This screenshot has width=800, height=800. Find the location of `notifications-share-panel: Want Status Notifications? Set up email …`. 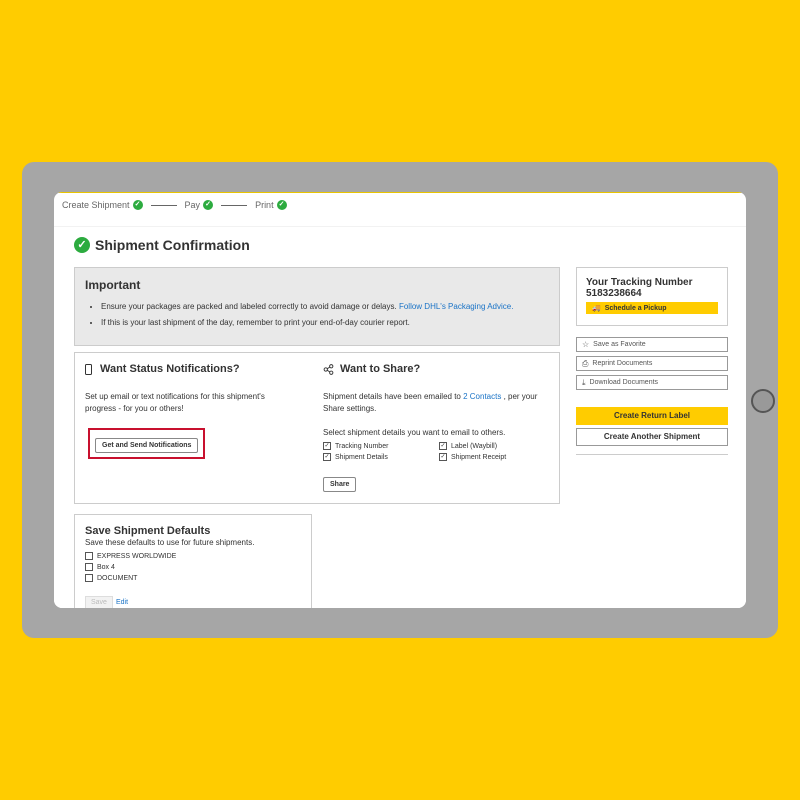

notifications-share-panel: Want Status Notifications? Set up email … is located at coordinates (317, 428).